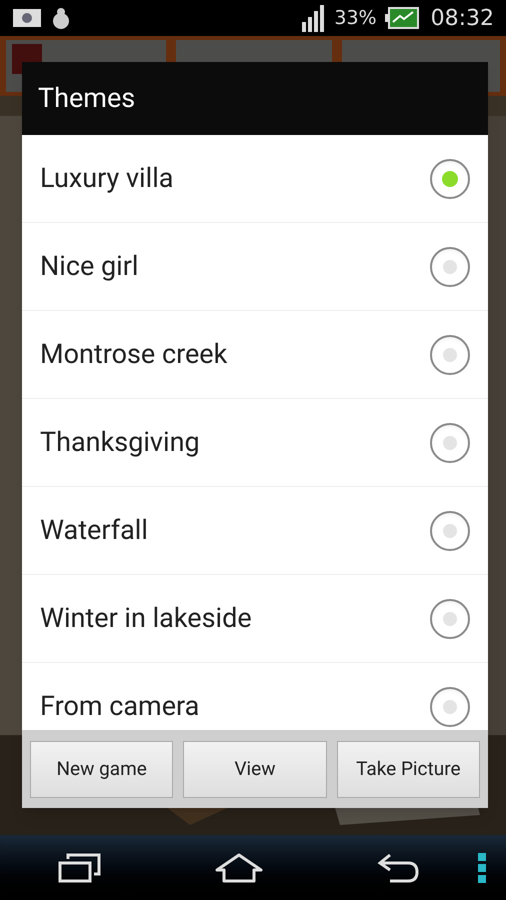  I want to click on theme-option: Waterfall, so click(255, 531).